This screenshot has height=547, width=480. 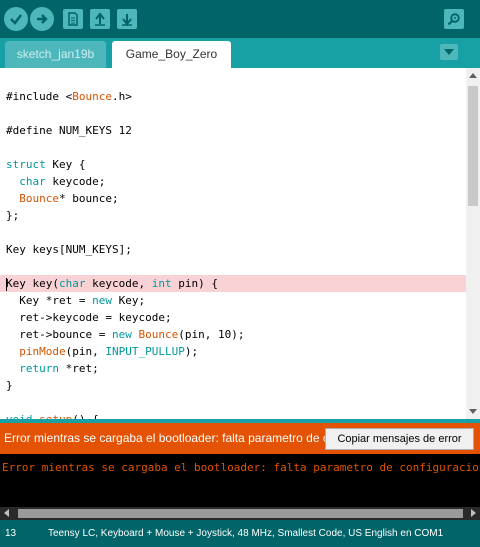 I want to click on editor-vertical-scrollbar, so click(x=473, y=243).